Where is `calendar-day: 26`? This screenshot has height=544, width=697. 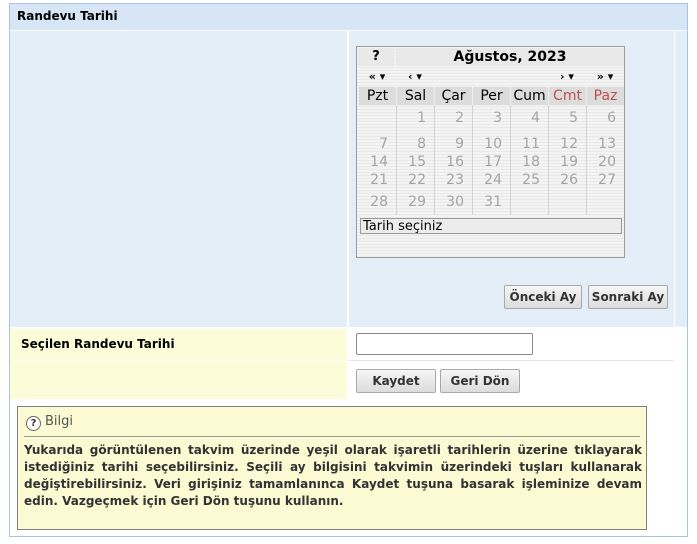 calendar-day: 26 is located at coordinates (569, 180).